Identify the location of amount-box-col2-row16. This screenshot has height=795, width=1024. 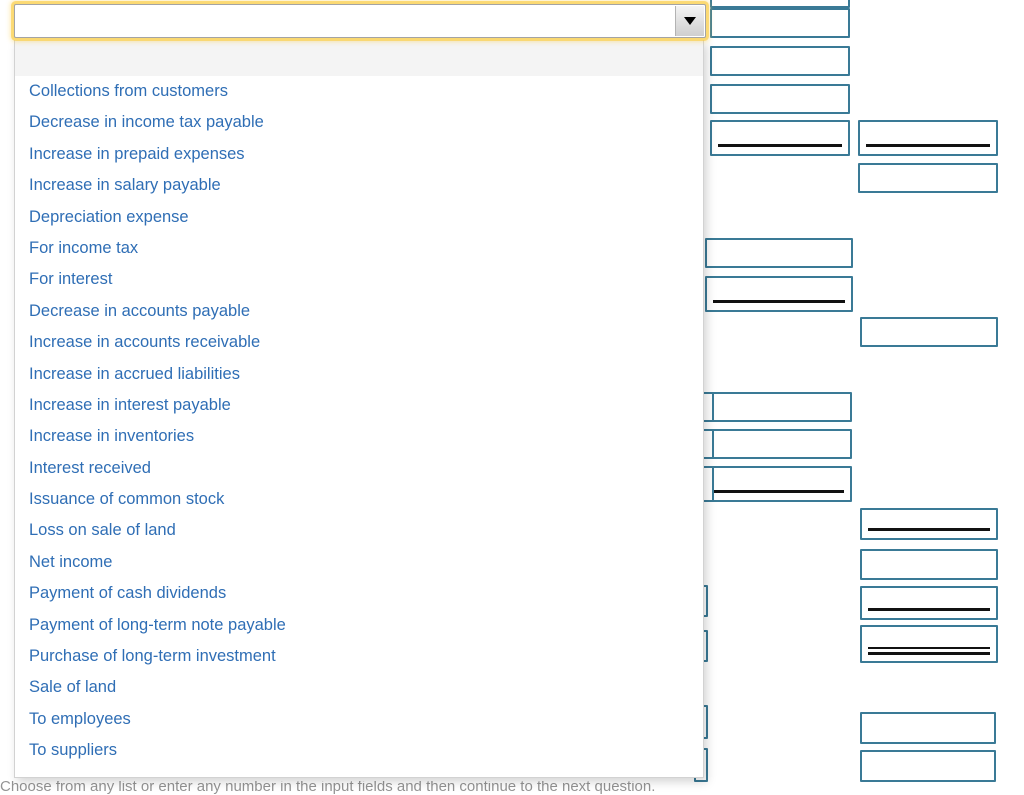
(928, 728).